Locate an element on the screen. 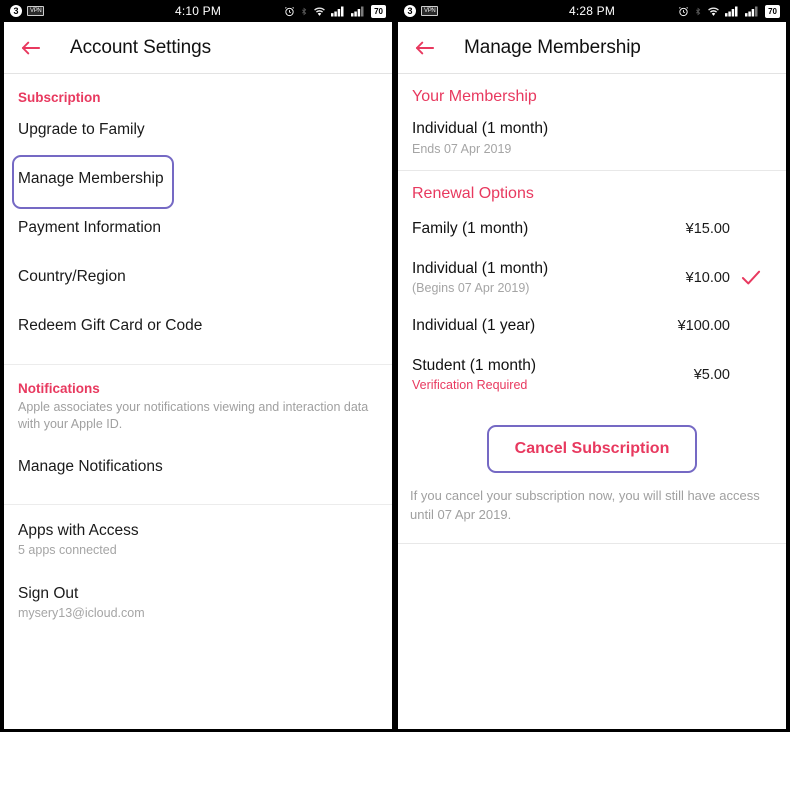 This screenshot has width=790, height=789. current-plan-name: Individual (1 month) is located at coordinates (480, 128).